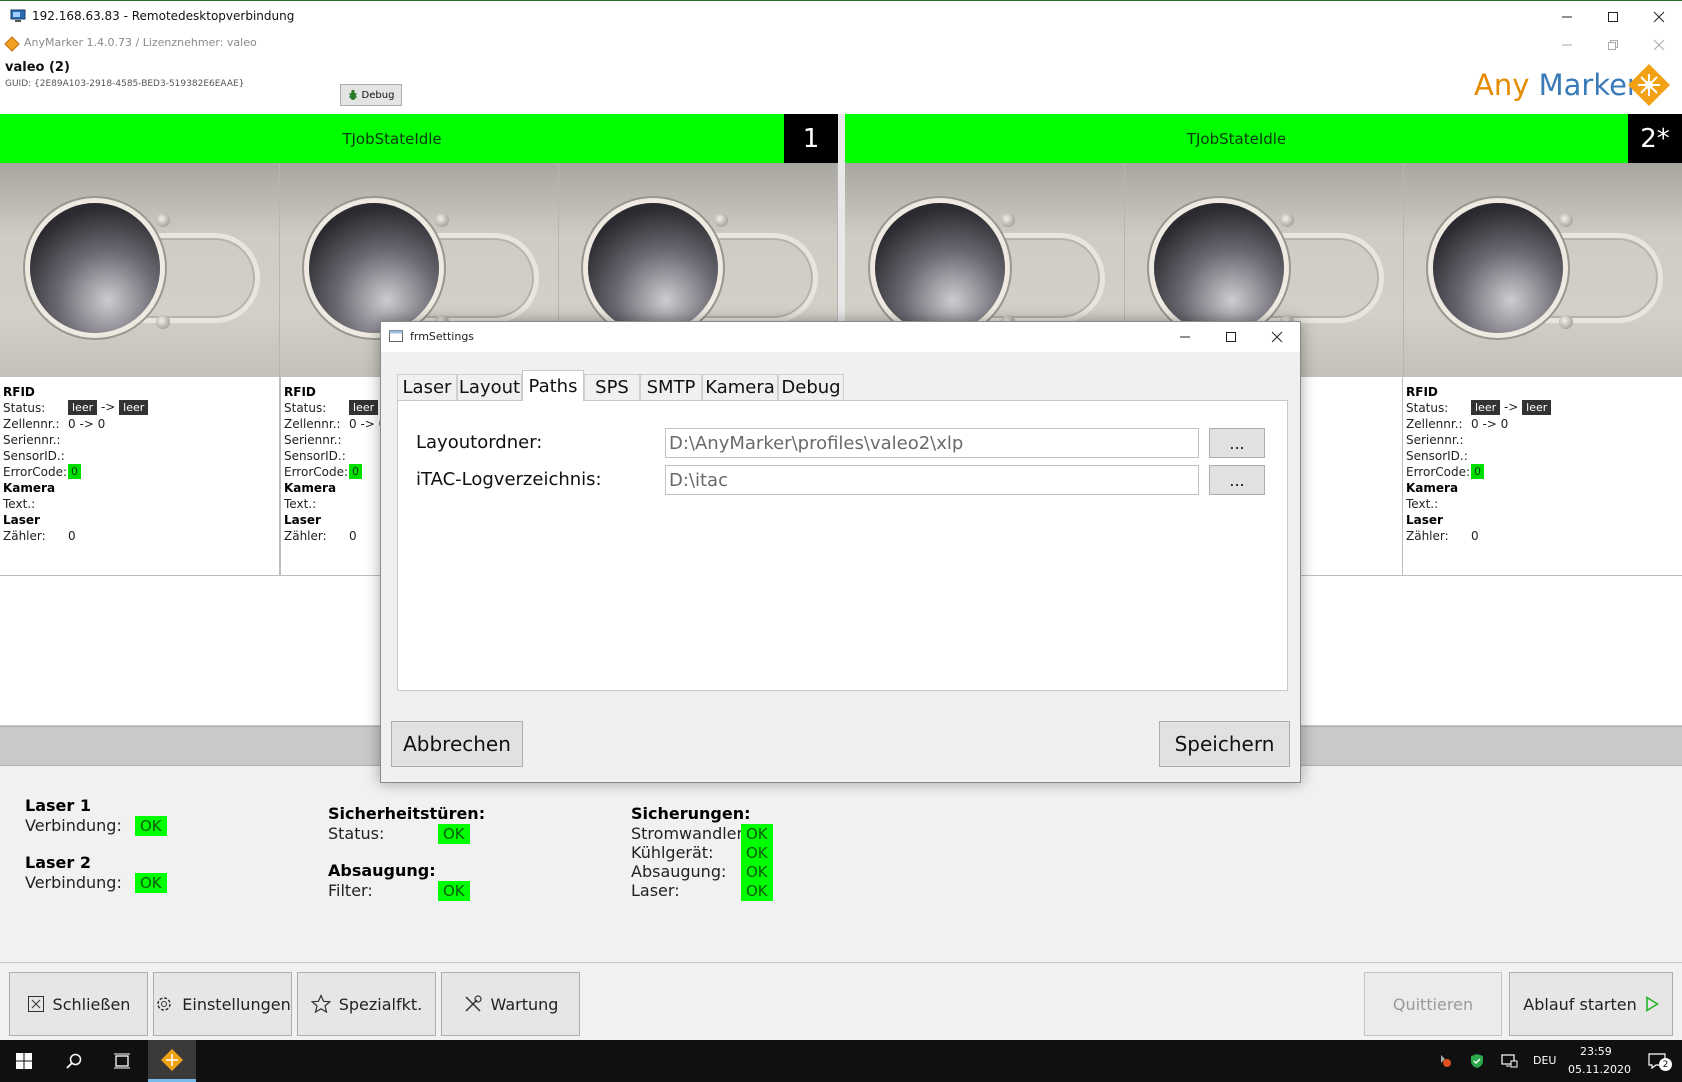 Image resolution: width=1682 pixels, height=1082 pixels. What do you see at coordinates (163, 16) in the screenshot?
I see `rdp-window-title: 192.168.63.83 - Remotedesktopverbindung` at bounding box center [163, 16].